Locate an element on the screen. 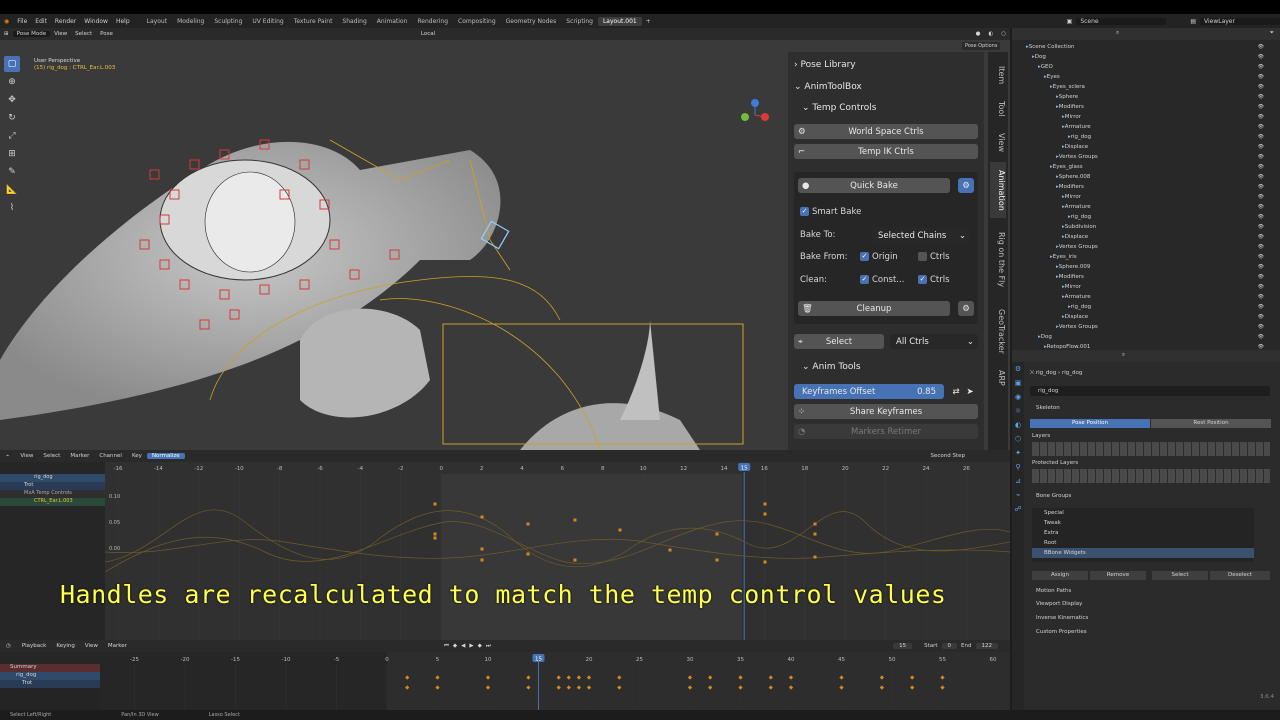  shading-solid-icon: ● is located at coordinates (978, 34).